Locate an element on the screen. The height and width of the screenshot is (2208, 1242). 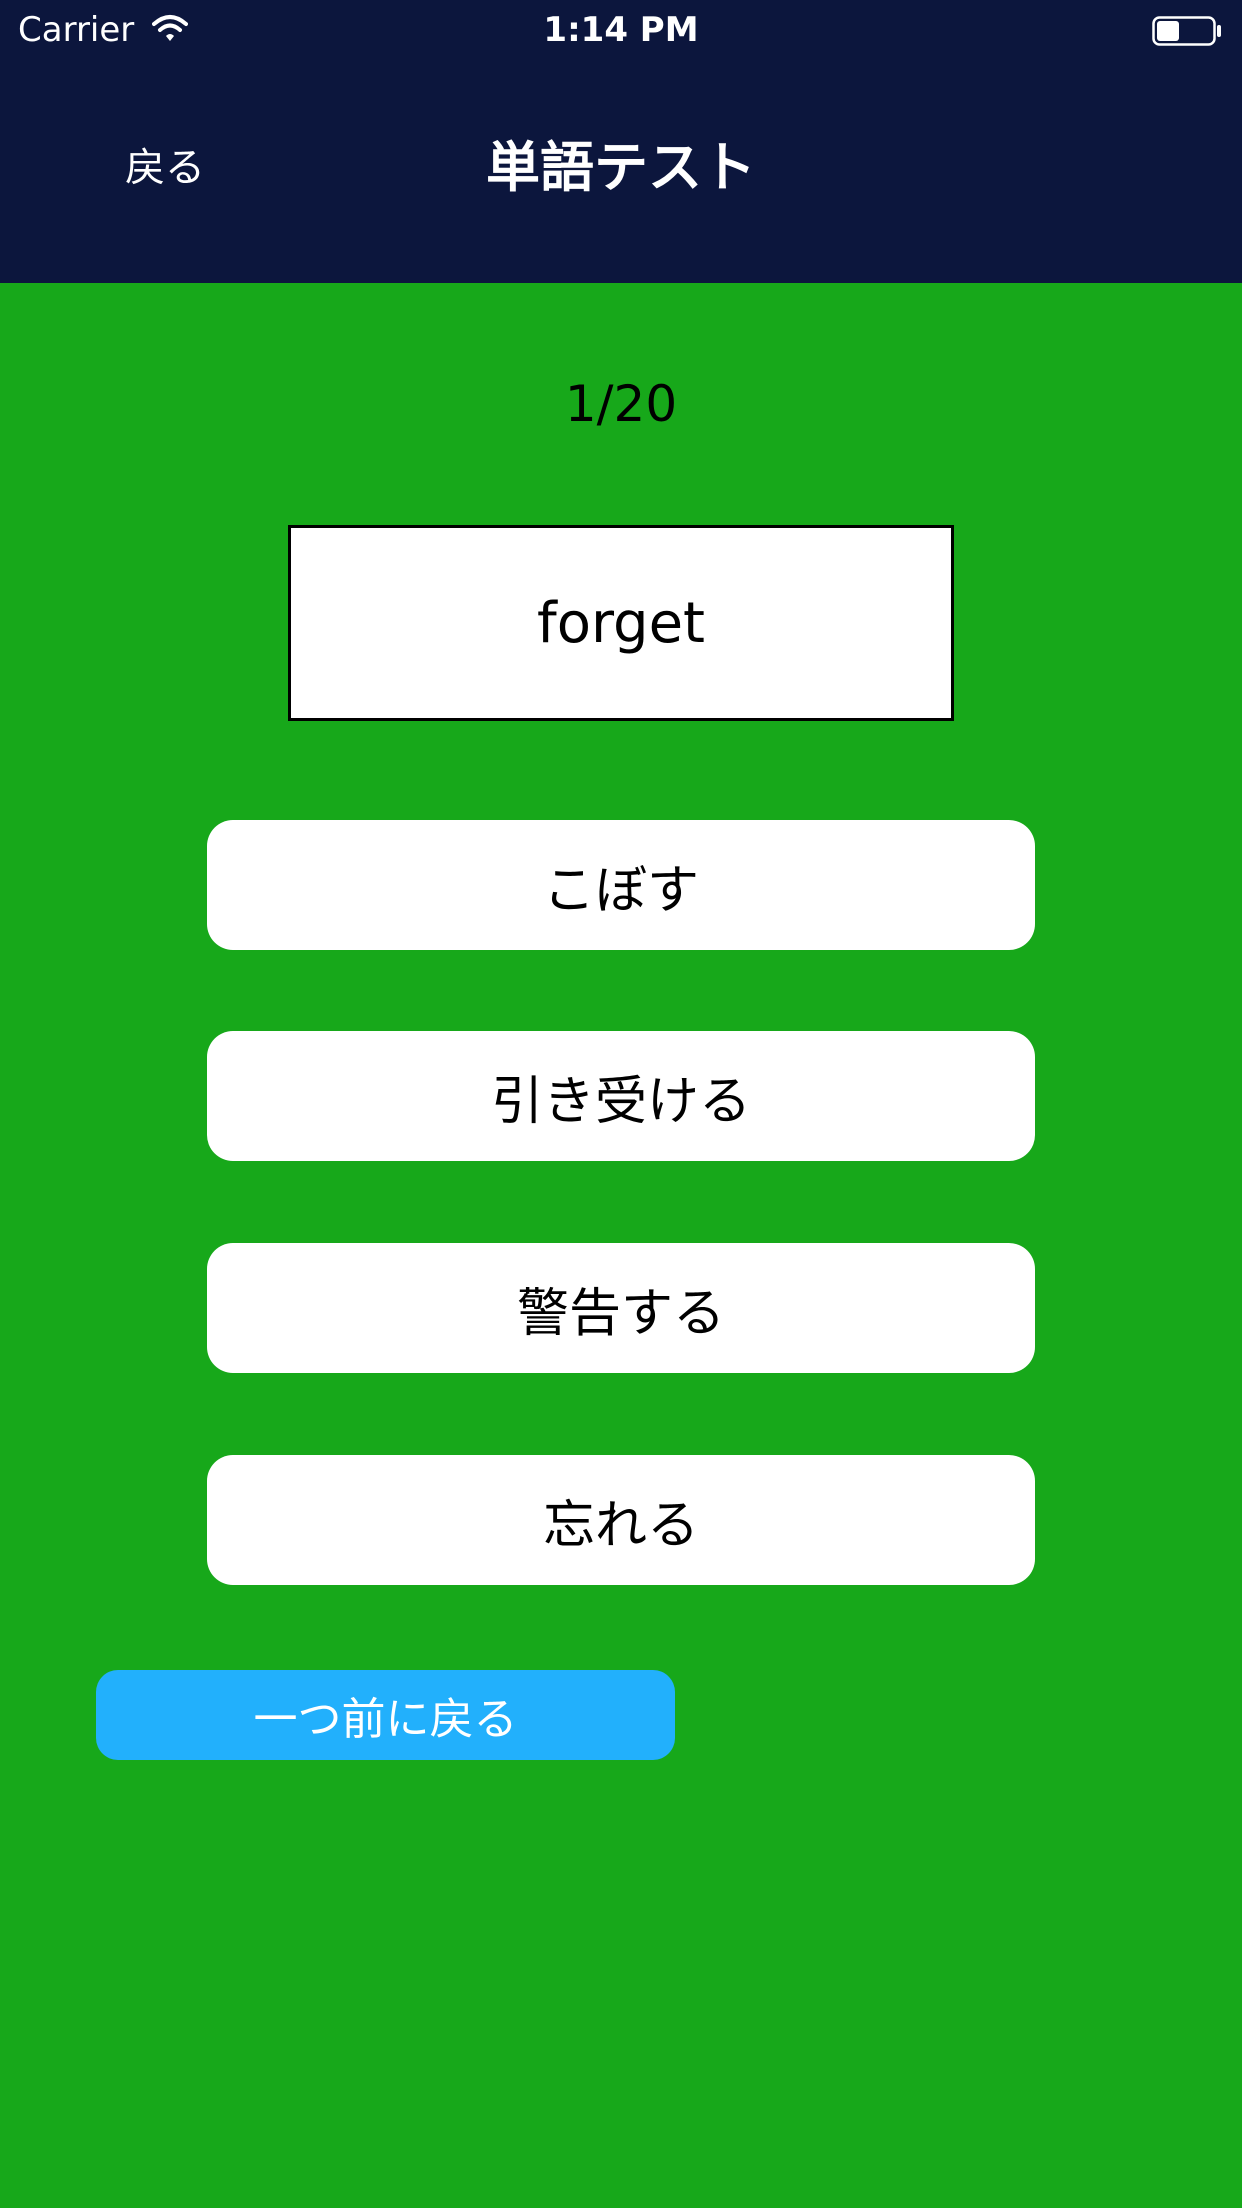
answer-option-label: 引き受ける is located at coordinates (620, 1101).